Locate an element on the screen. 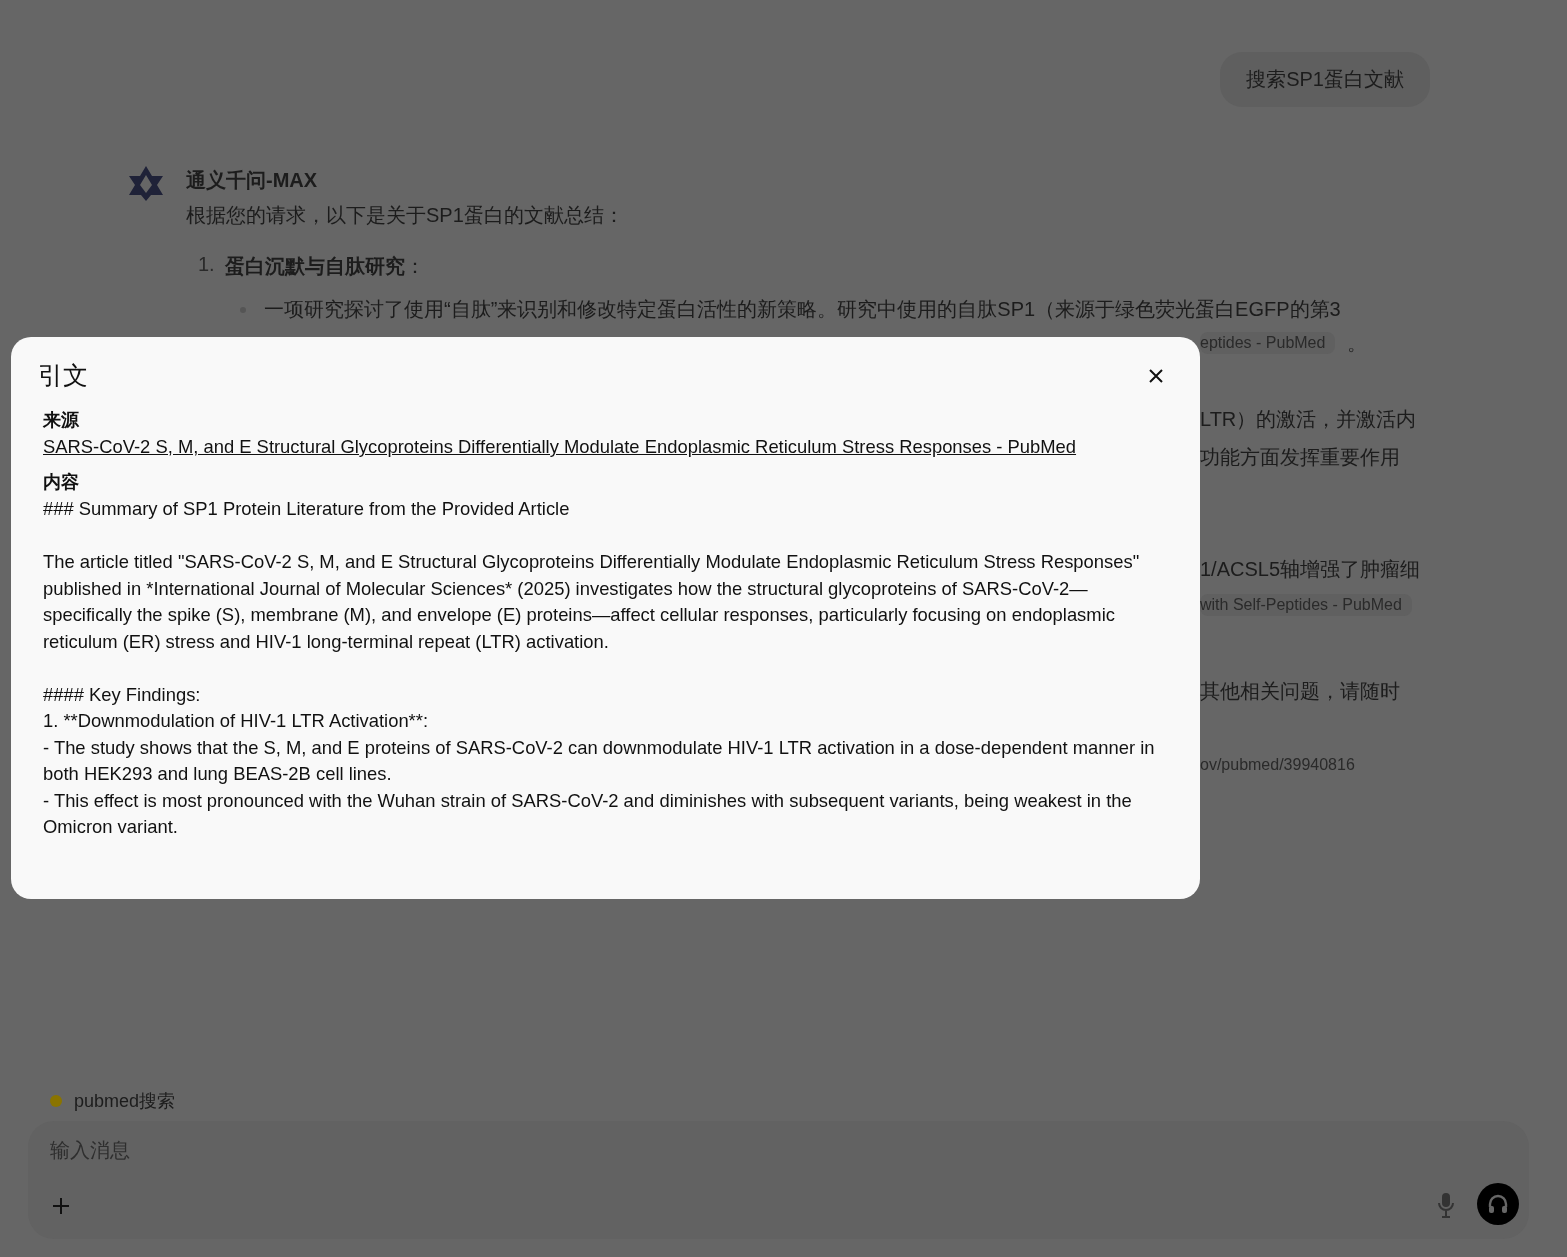 The image size is (1567, 1257). voice-call-button is located at coordinates (1498, 1204).